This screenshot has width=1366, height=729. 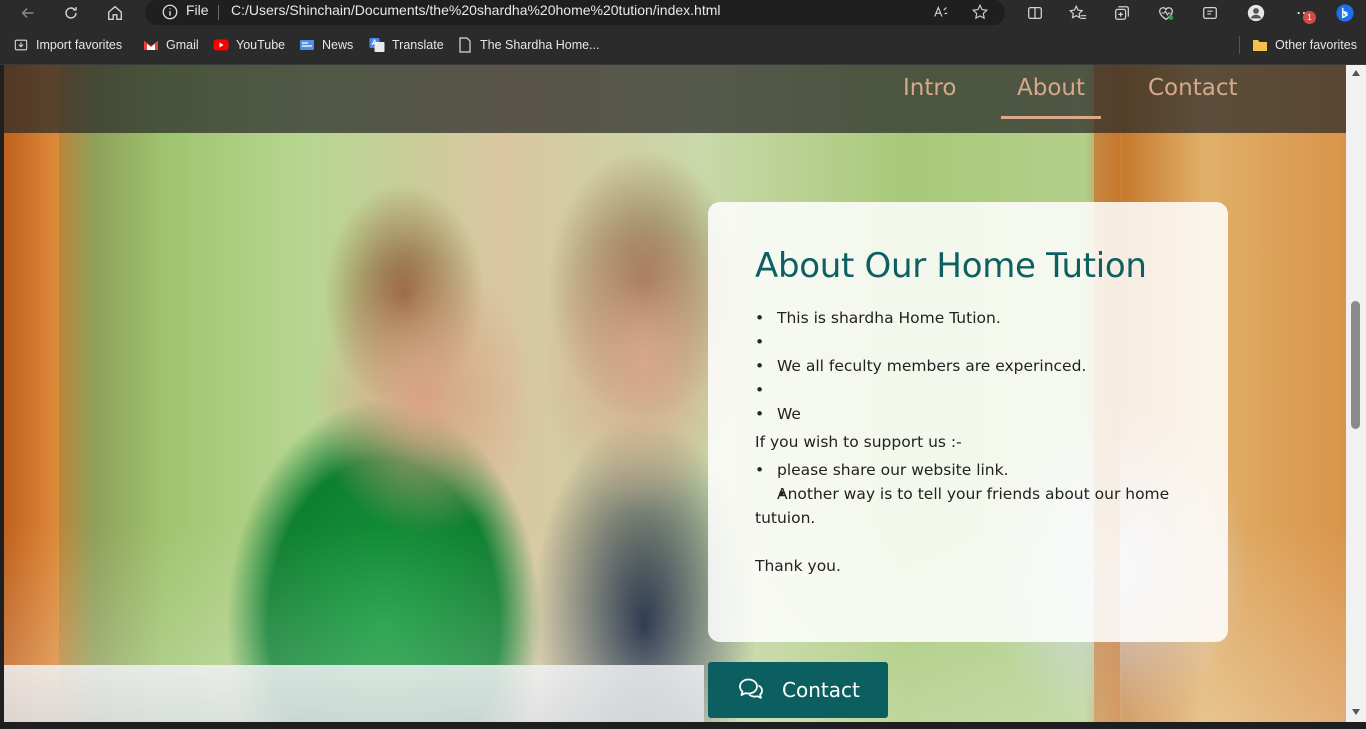 What do you see at coordinates (182, 45) in the screenshot?
I see `bookmark-label: Gmail` at bounding box center [182, 45].